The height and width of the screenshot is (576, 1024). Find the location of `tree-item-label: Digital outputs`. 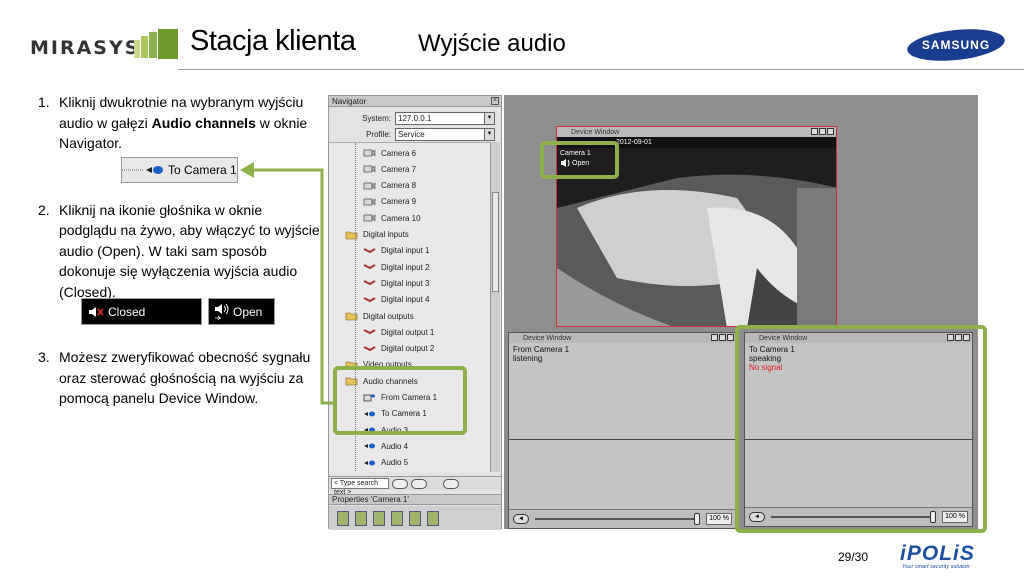

tree-item-label: Digital outputs is located at coordinates (388, 316).